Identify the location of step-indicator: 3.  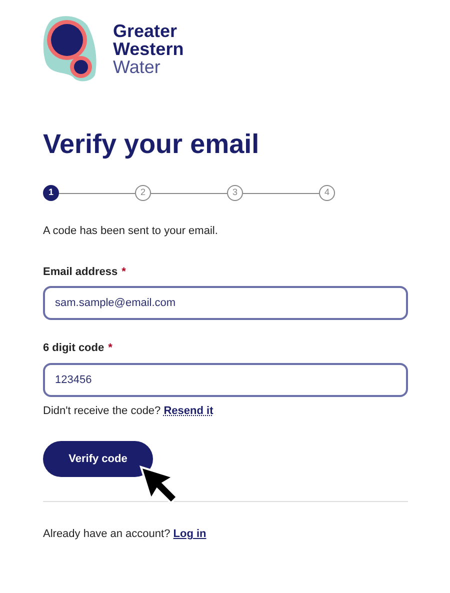
(235, 193).